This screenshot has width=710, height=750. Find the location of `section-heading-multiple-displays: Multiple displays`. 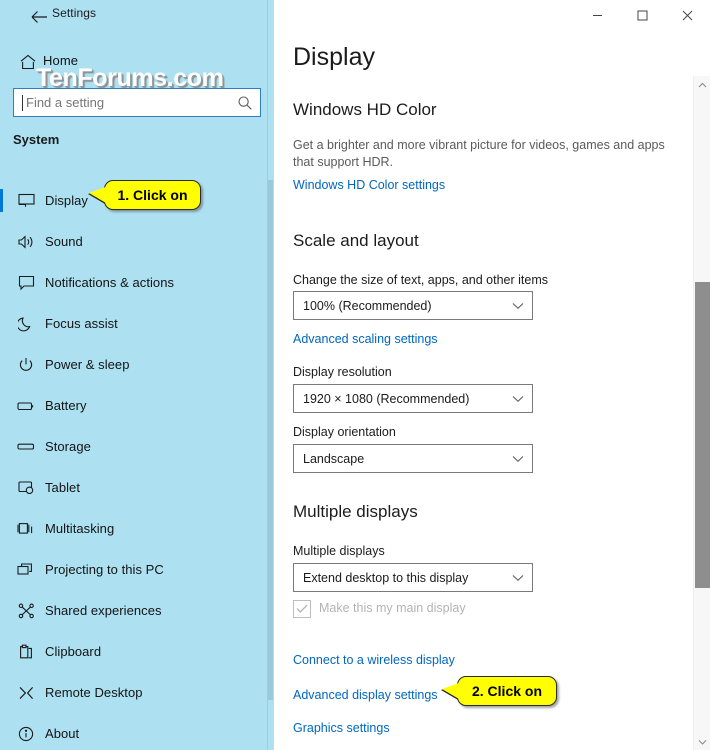

section-heading-multiple-displays: Multiple displays is located at coordinates (355, 511).